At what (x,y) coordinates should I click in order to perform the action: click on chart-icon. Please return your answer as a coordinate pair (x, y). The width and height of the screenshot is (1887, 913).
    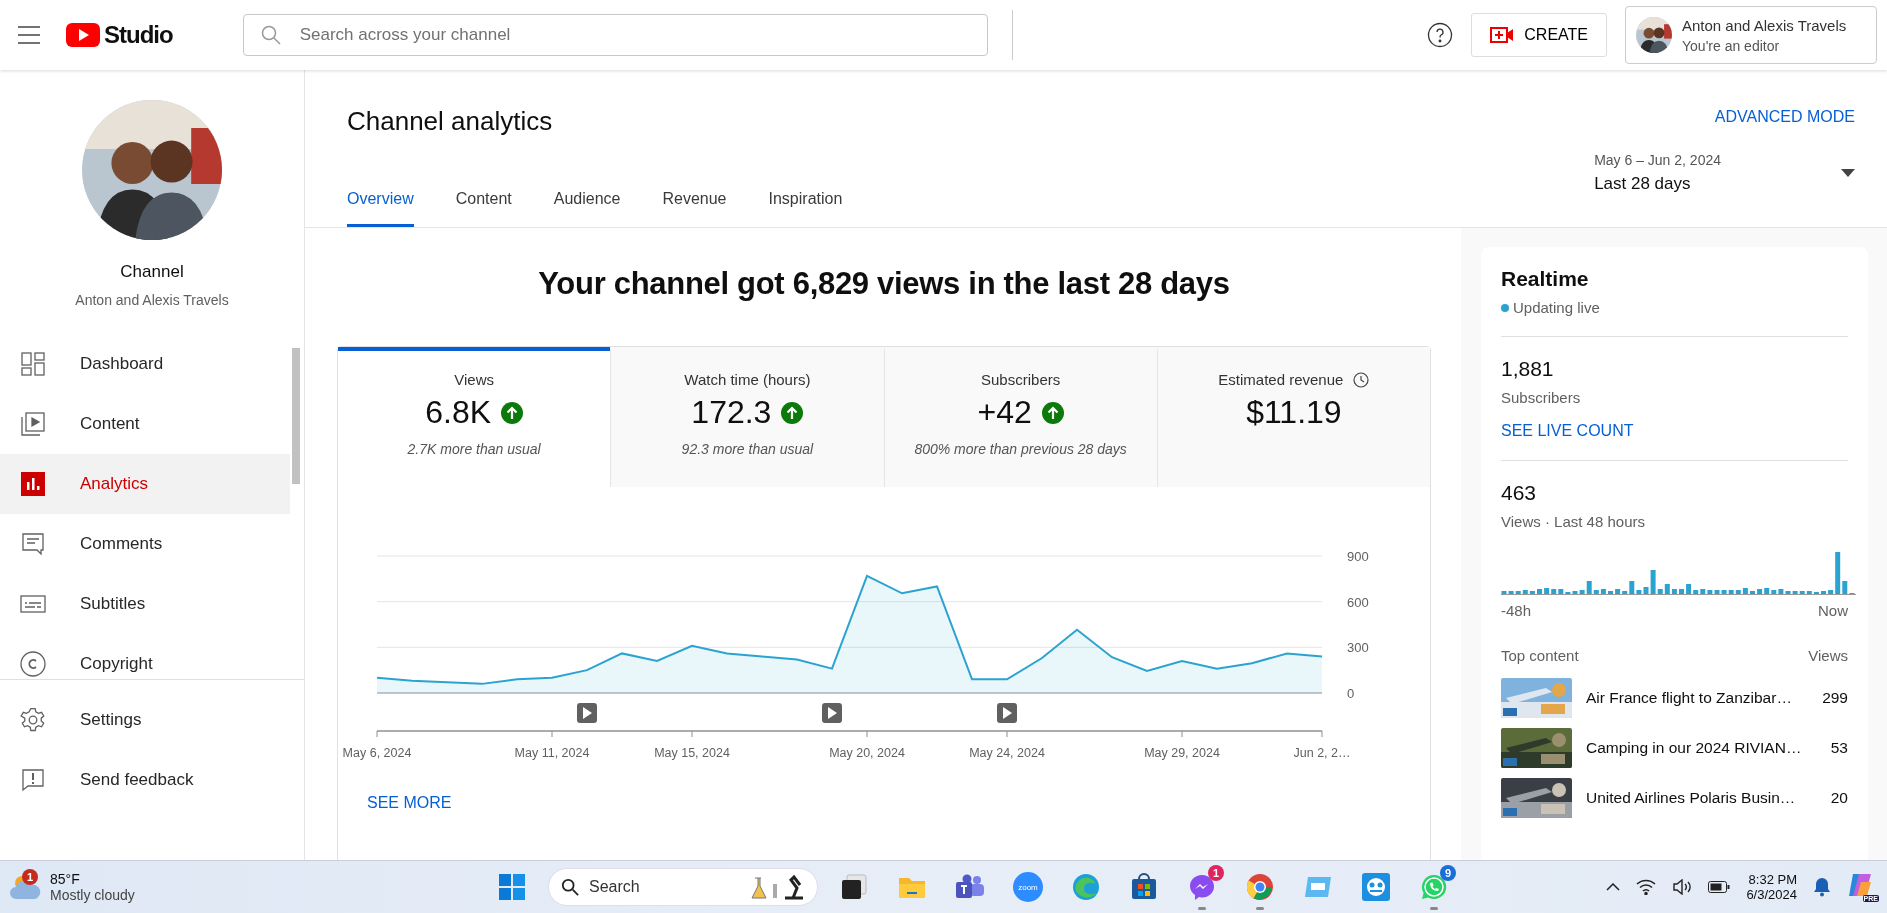
    Looking at the image, I should click on (33, 484).